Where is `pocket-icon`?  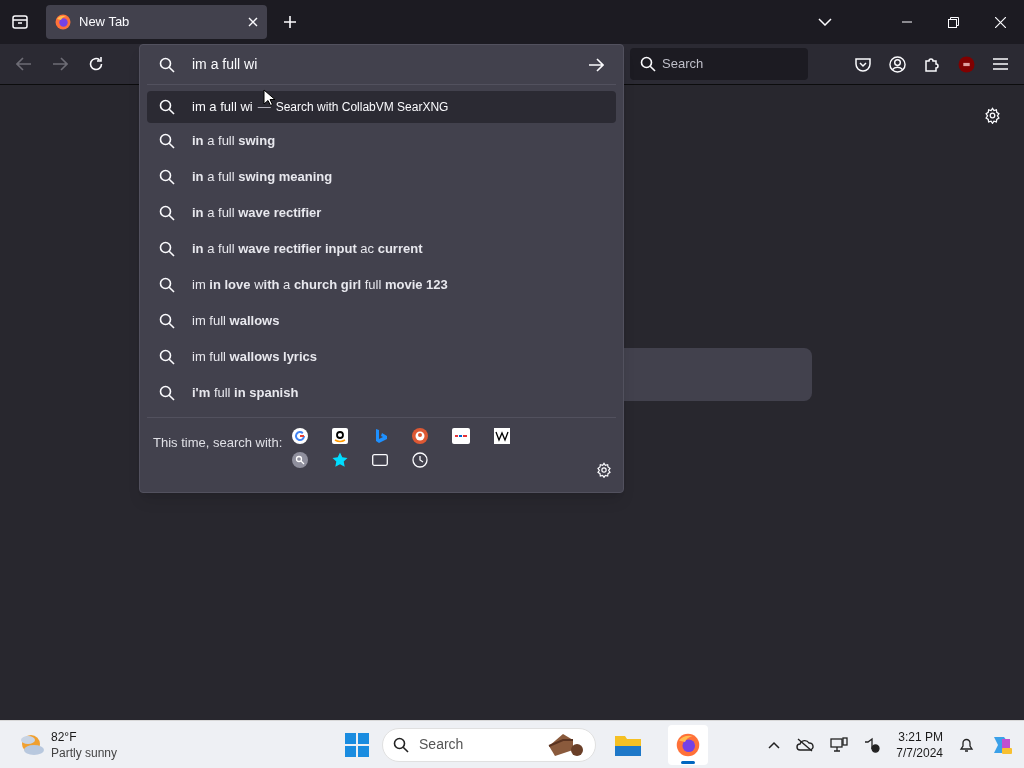 pocket-icon is located at coordinates (863, 64).